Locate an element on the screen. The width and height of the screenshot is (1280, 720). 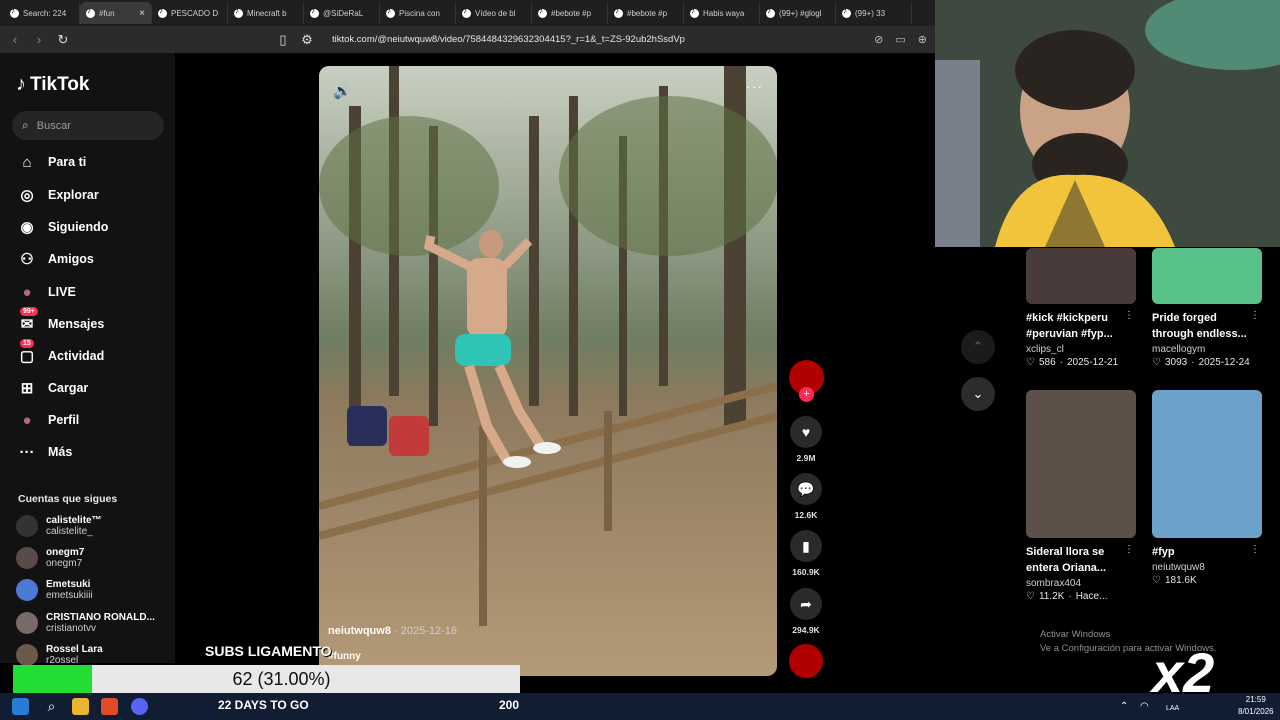
sidebar-item-explorar: ◎ Explorar is located at coordinates (57, 195).